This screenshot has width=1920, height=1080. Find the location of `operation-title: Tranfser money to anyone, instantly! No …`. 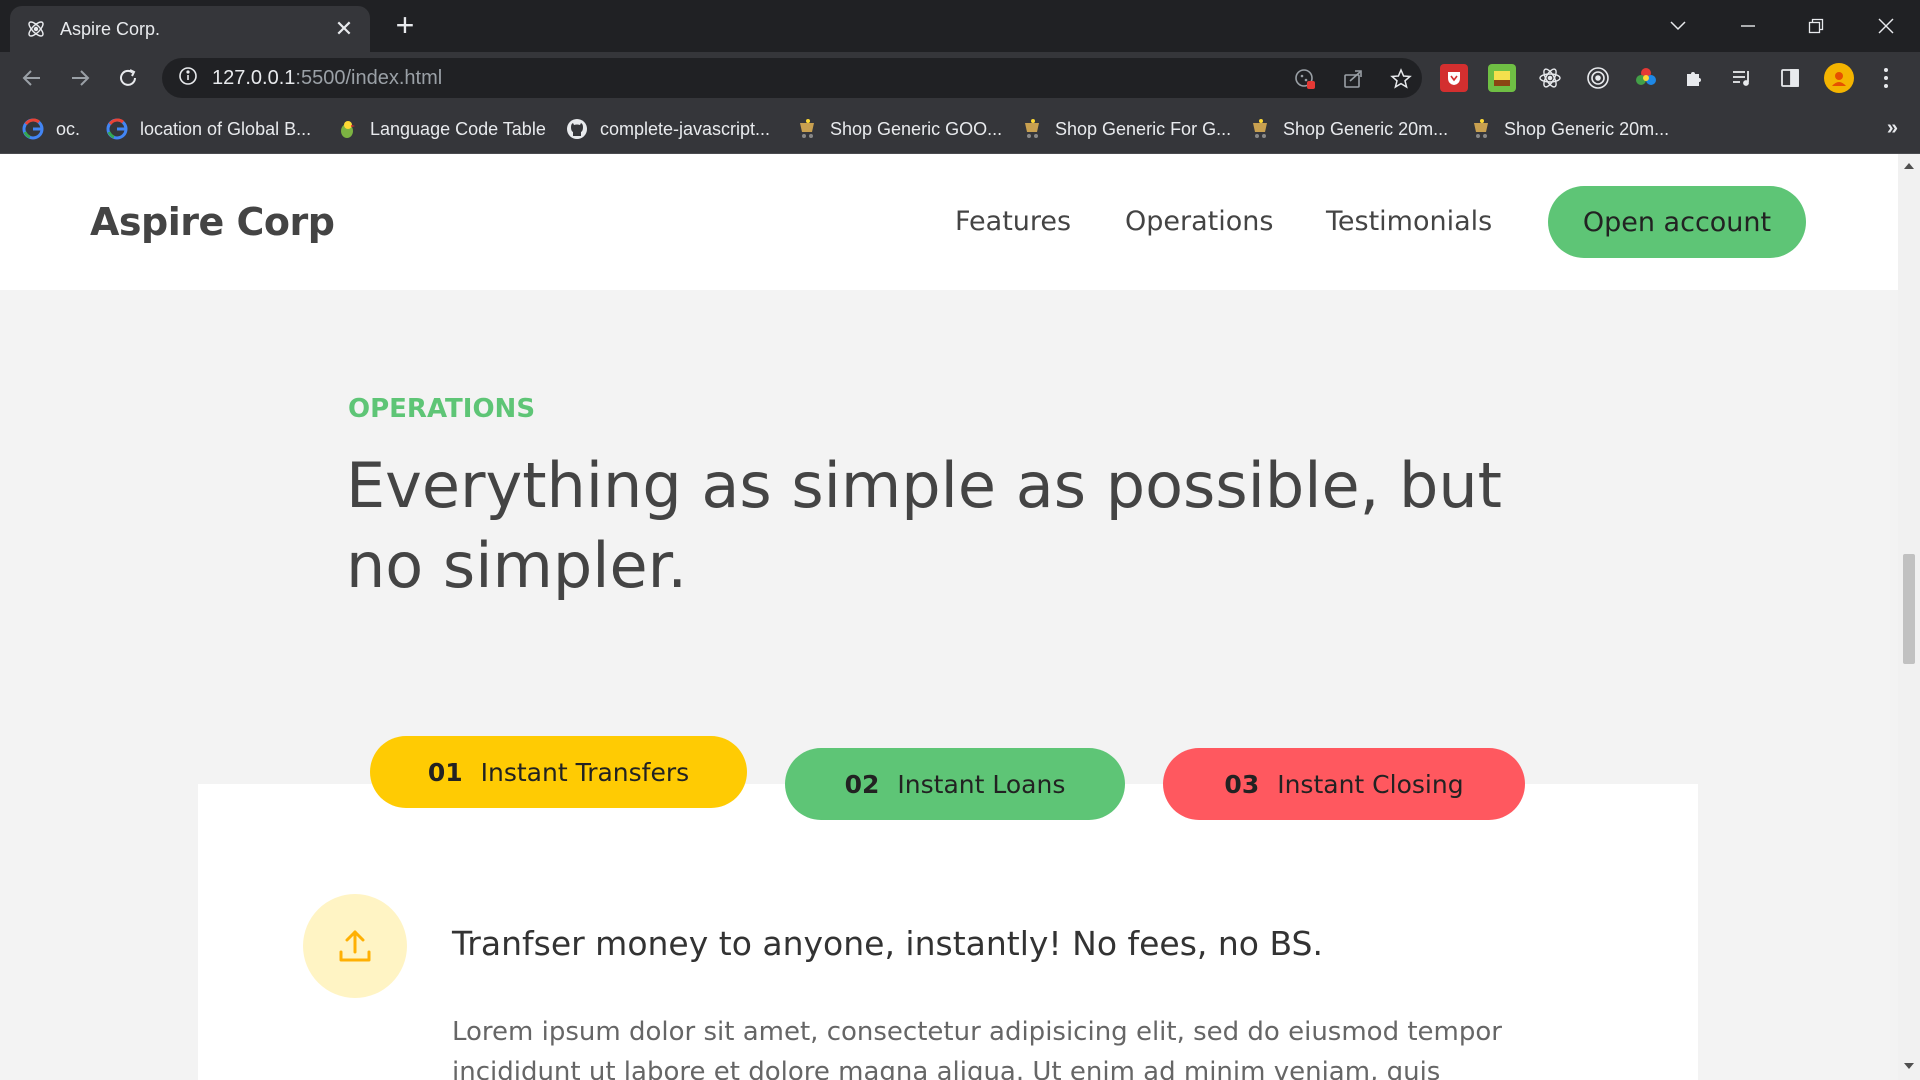

operation-title: Tranfser money to anyone, instantly! No … is located at coordinates (887, 943).